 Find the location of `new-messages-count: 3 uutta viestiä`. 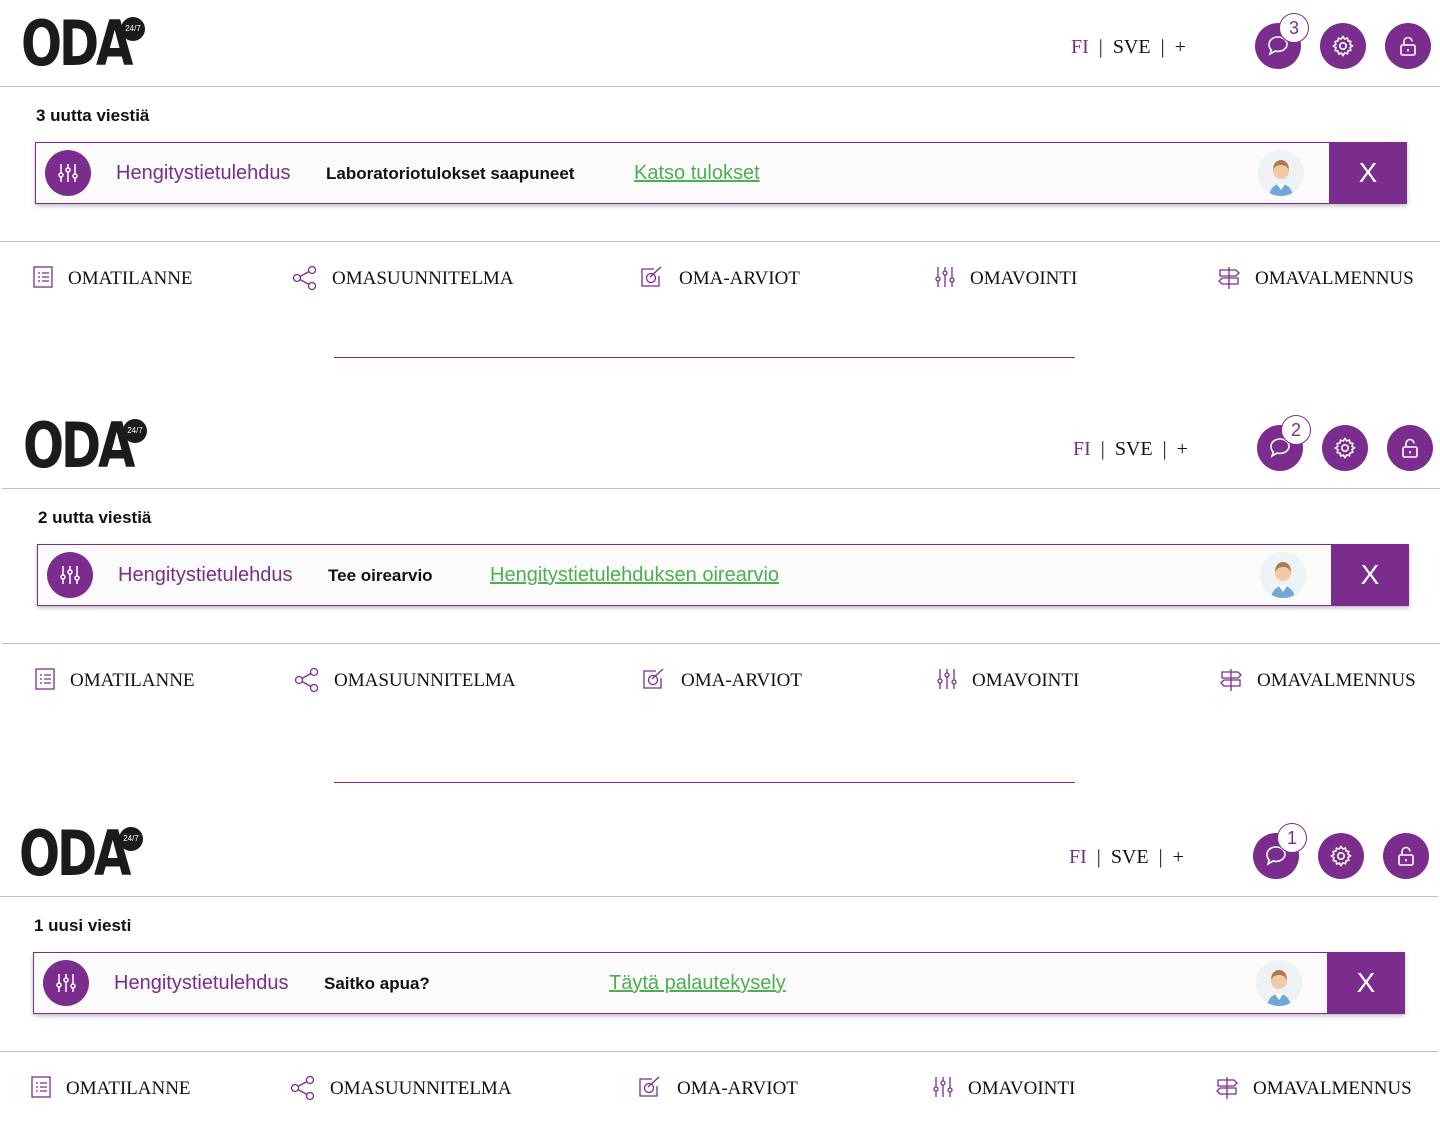

new-messages-count: 3 uutta viestiä is located at coordinates (93, 115).